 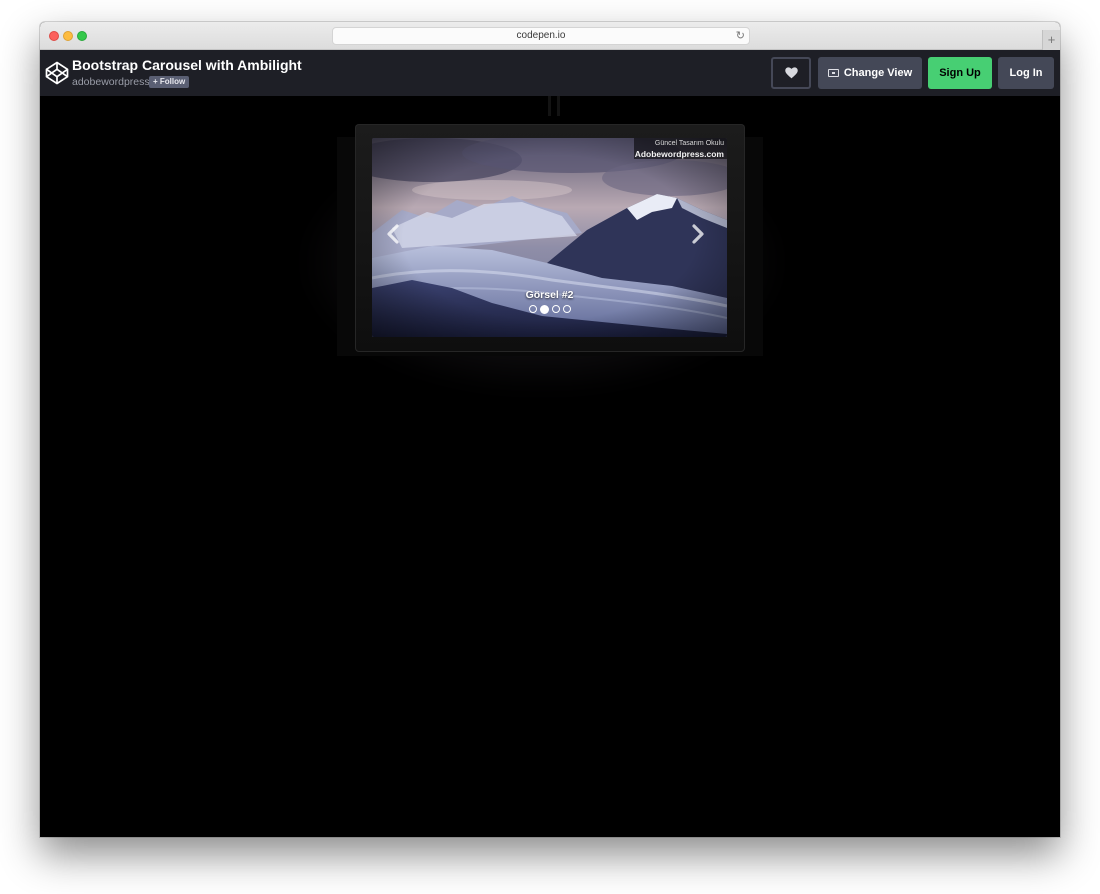 I want to click on log-in-button: Log In, so click(x=1026, y=73).